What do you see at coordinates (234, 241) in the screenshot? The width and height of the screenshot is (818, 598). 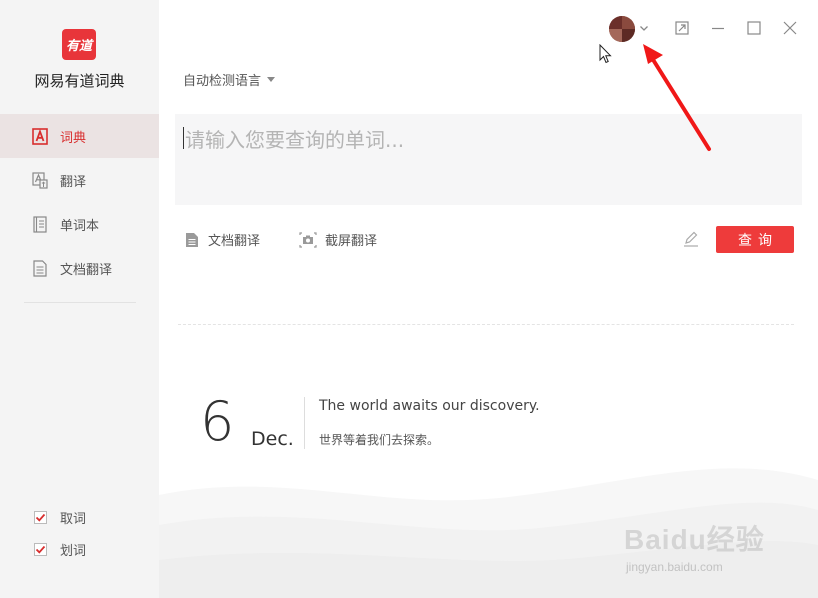 I see `doc-translate-label: 文档翻译` at bounding box center [234, 241].